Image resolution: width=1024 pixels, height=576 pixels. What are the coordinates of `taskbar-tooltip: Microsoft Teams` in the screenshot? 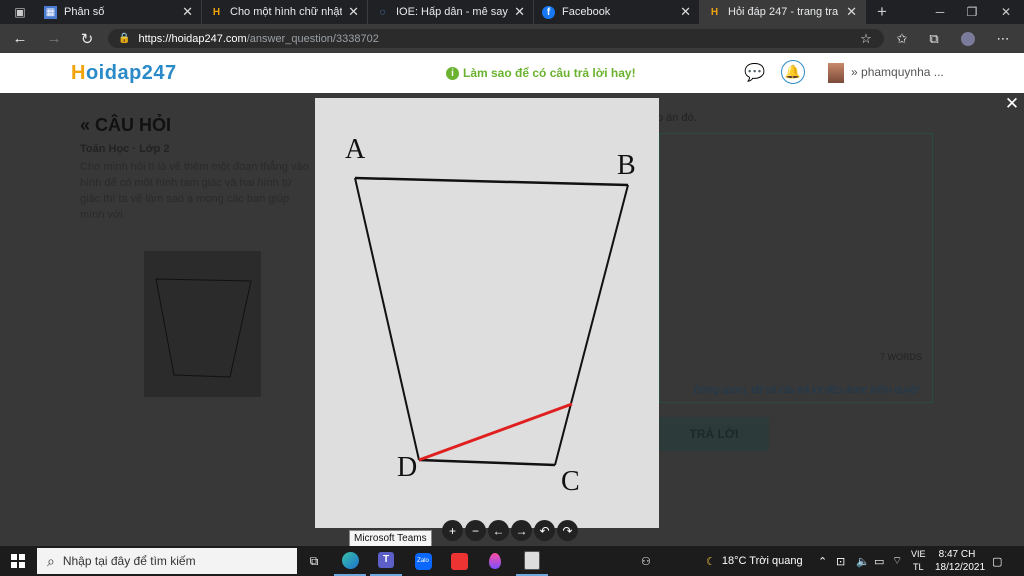 It's located at (390, 538).